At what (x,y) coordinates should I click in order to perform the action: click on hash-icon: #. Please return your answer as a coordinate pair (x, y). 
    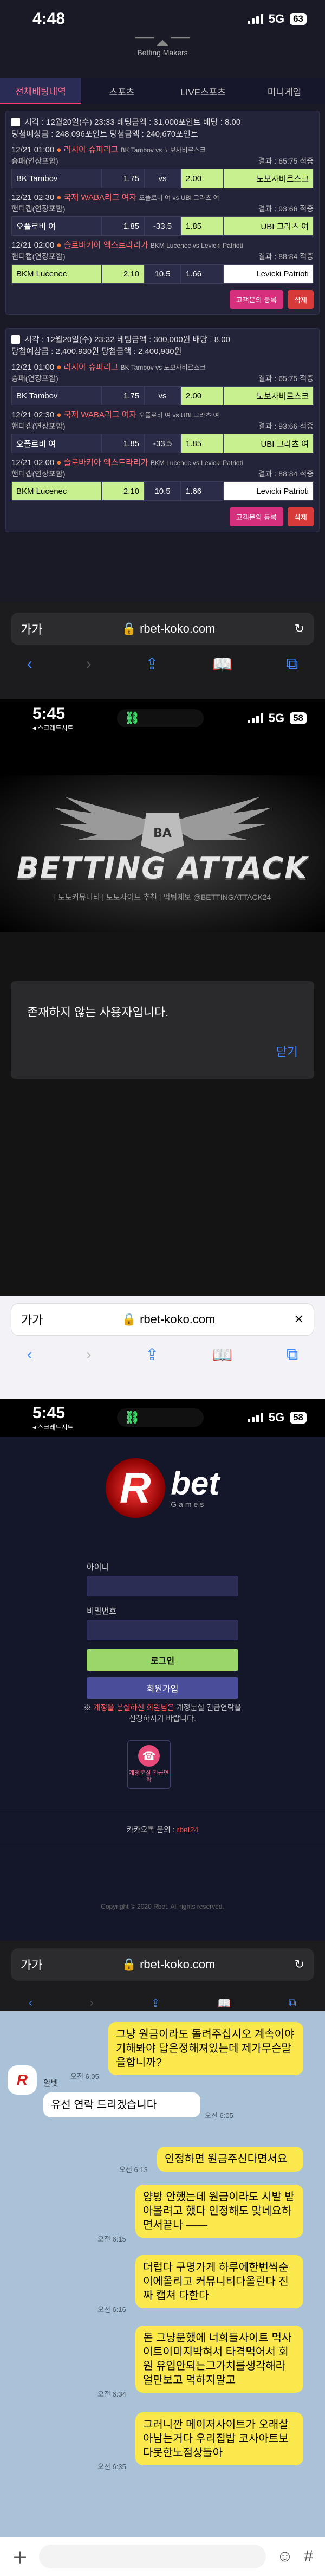
    Looking at the image, I should click on (308, 2556).